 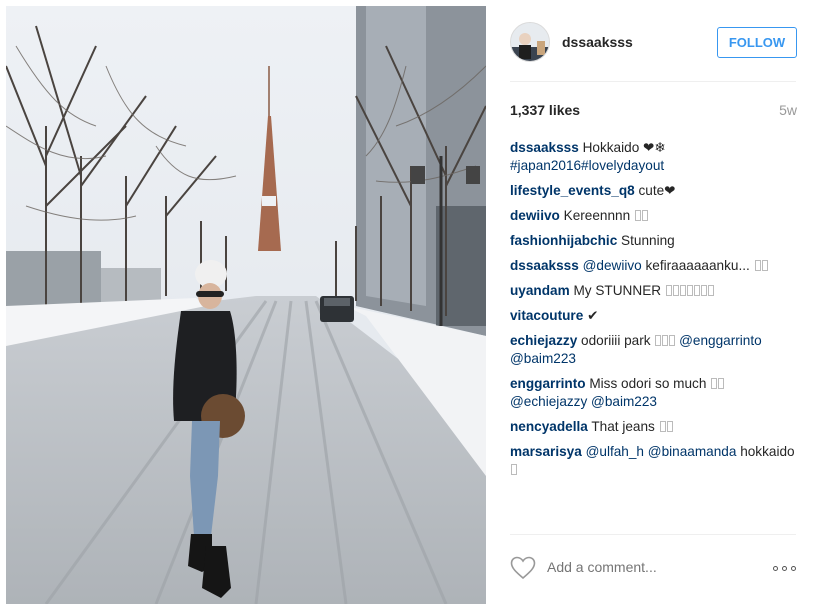 I want to click on comment-item: nencyadella That jeans, so click(x=655, y=427).